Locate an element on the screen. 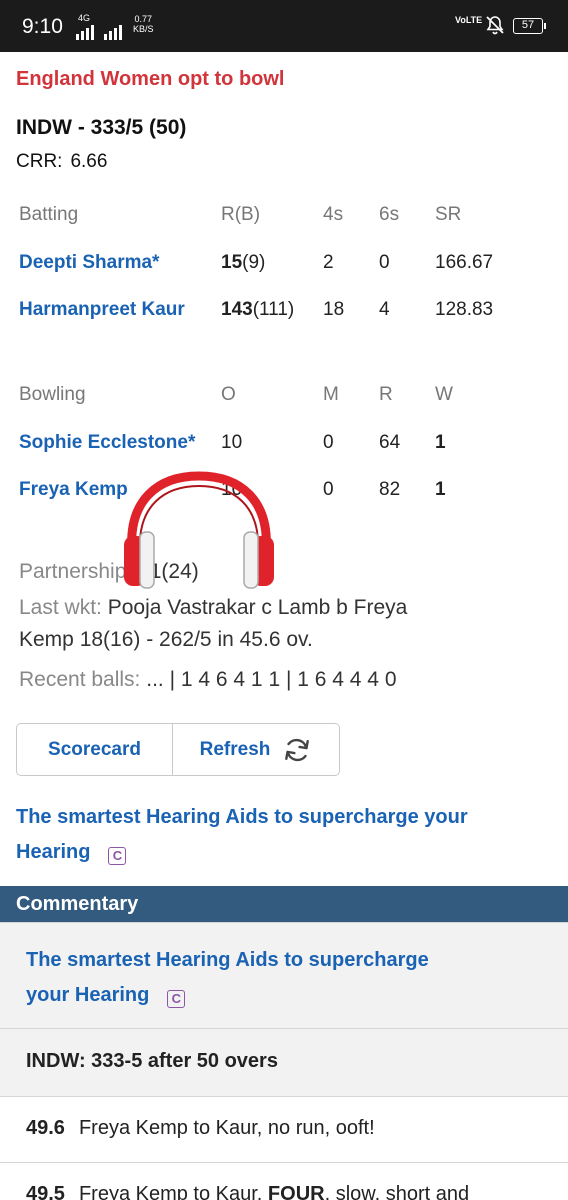 Image resolution: width=568 pixels, height=1200 pixels. batter-sixes: 4 is located at coordinates (384, 309).